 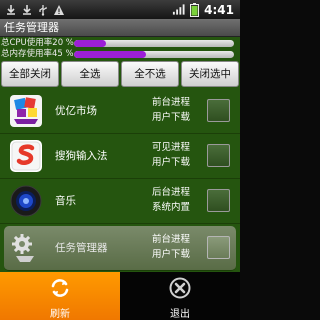 What do you see at coordinates (60, 314) in the screenshot?
I see `refresh-label: 刷新` at bounding box center [60, 314].